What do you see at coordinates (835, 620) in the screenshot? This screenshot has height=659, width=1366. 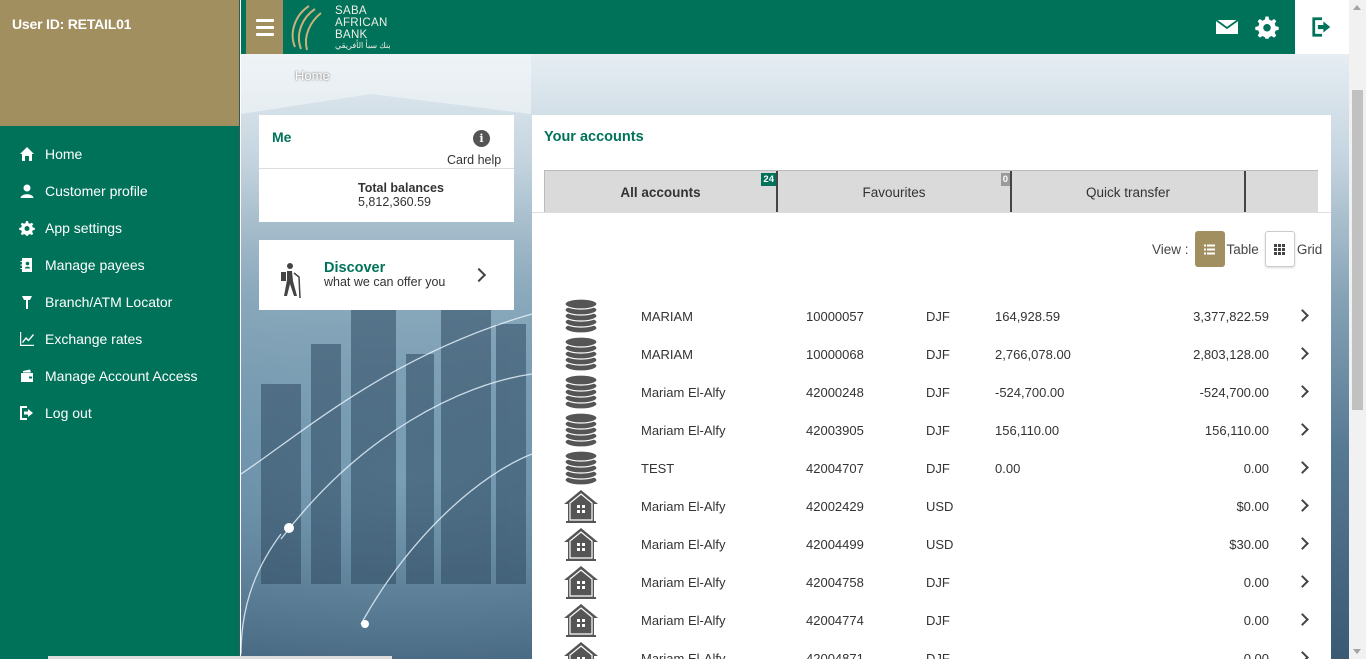 I see `account-number: 42004774` at bounding box center [835, 620].